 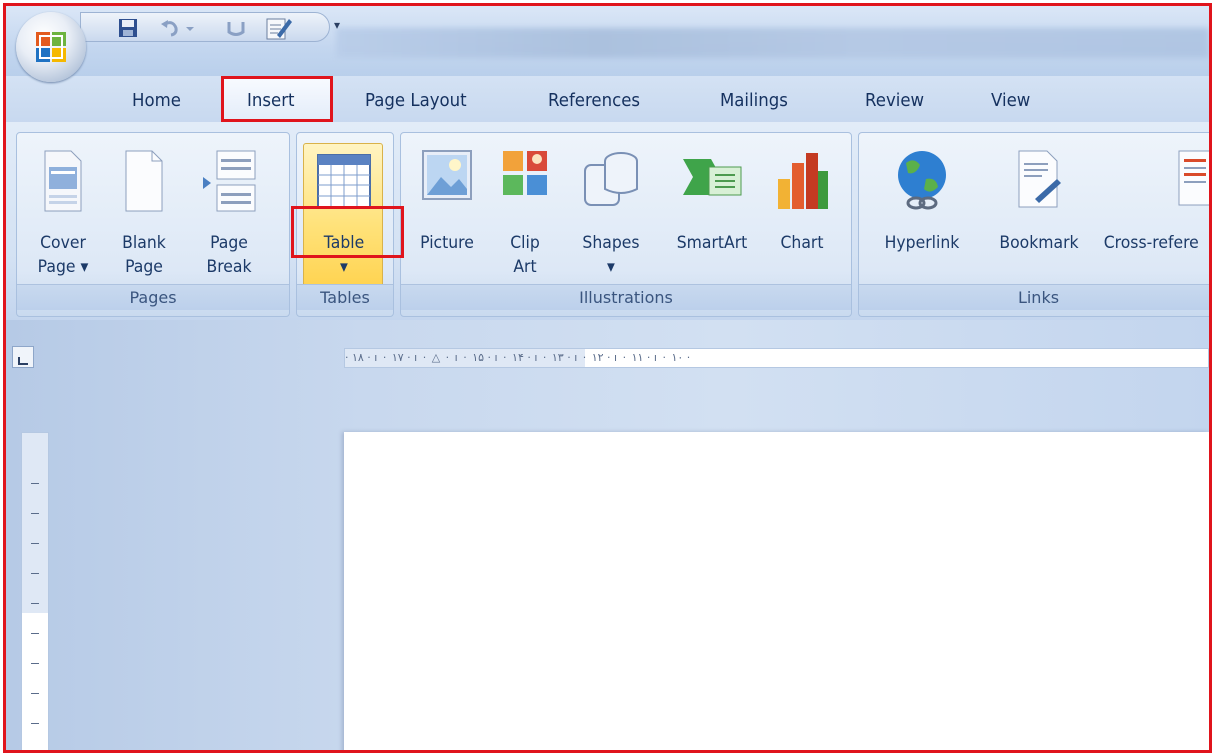 I want to click on page-break-icon, so click(x=229, y=181).